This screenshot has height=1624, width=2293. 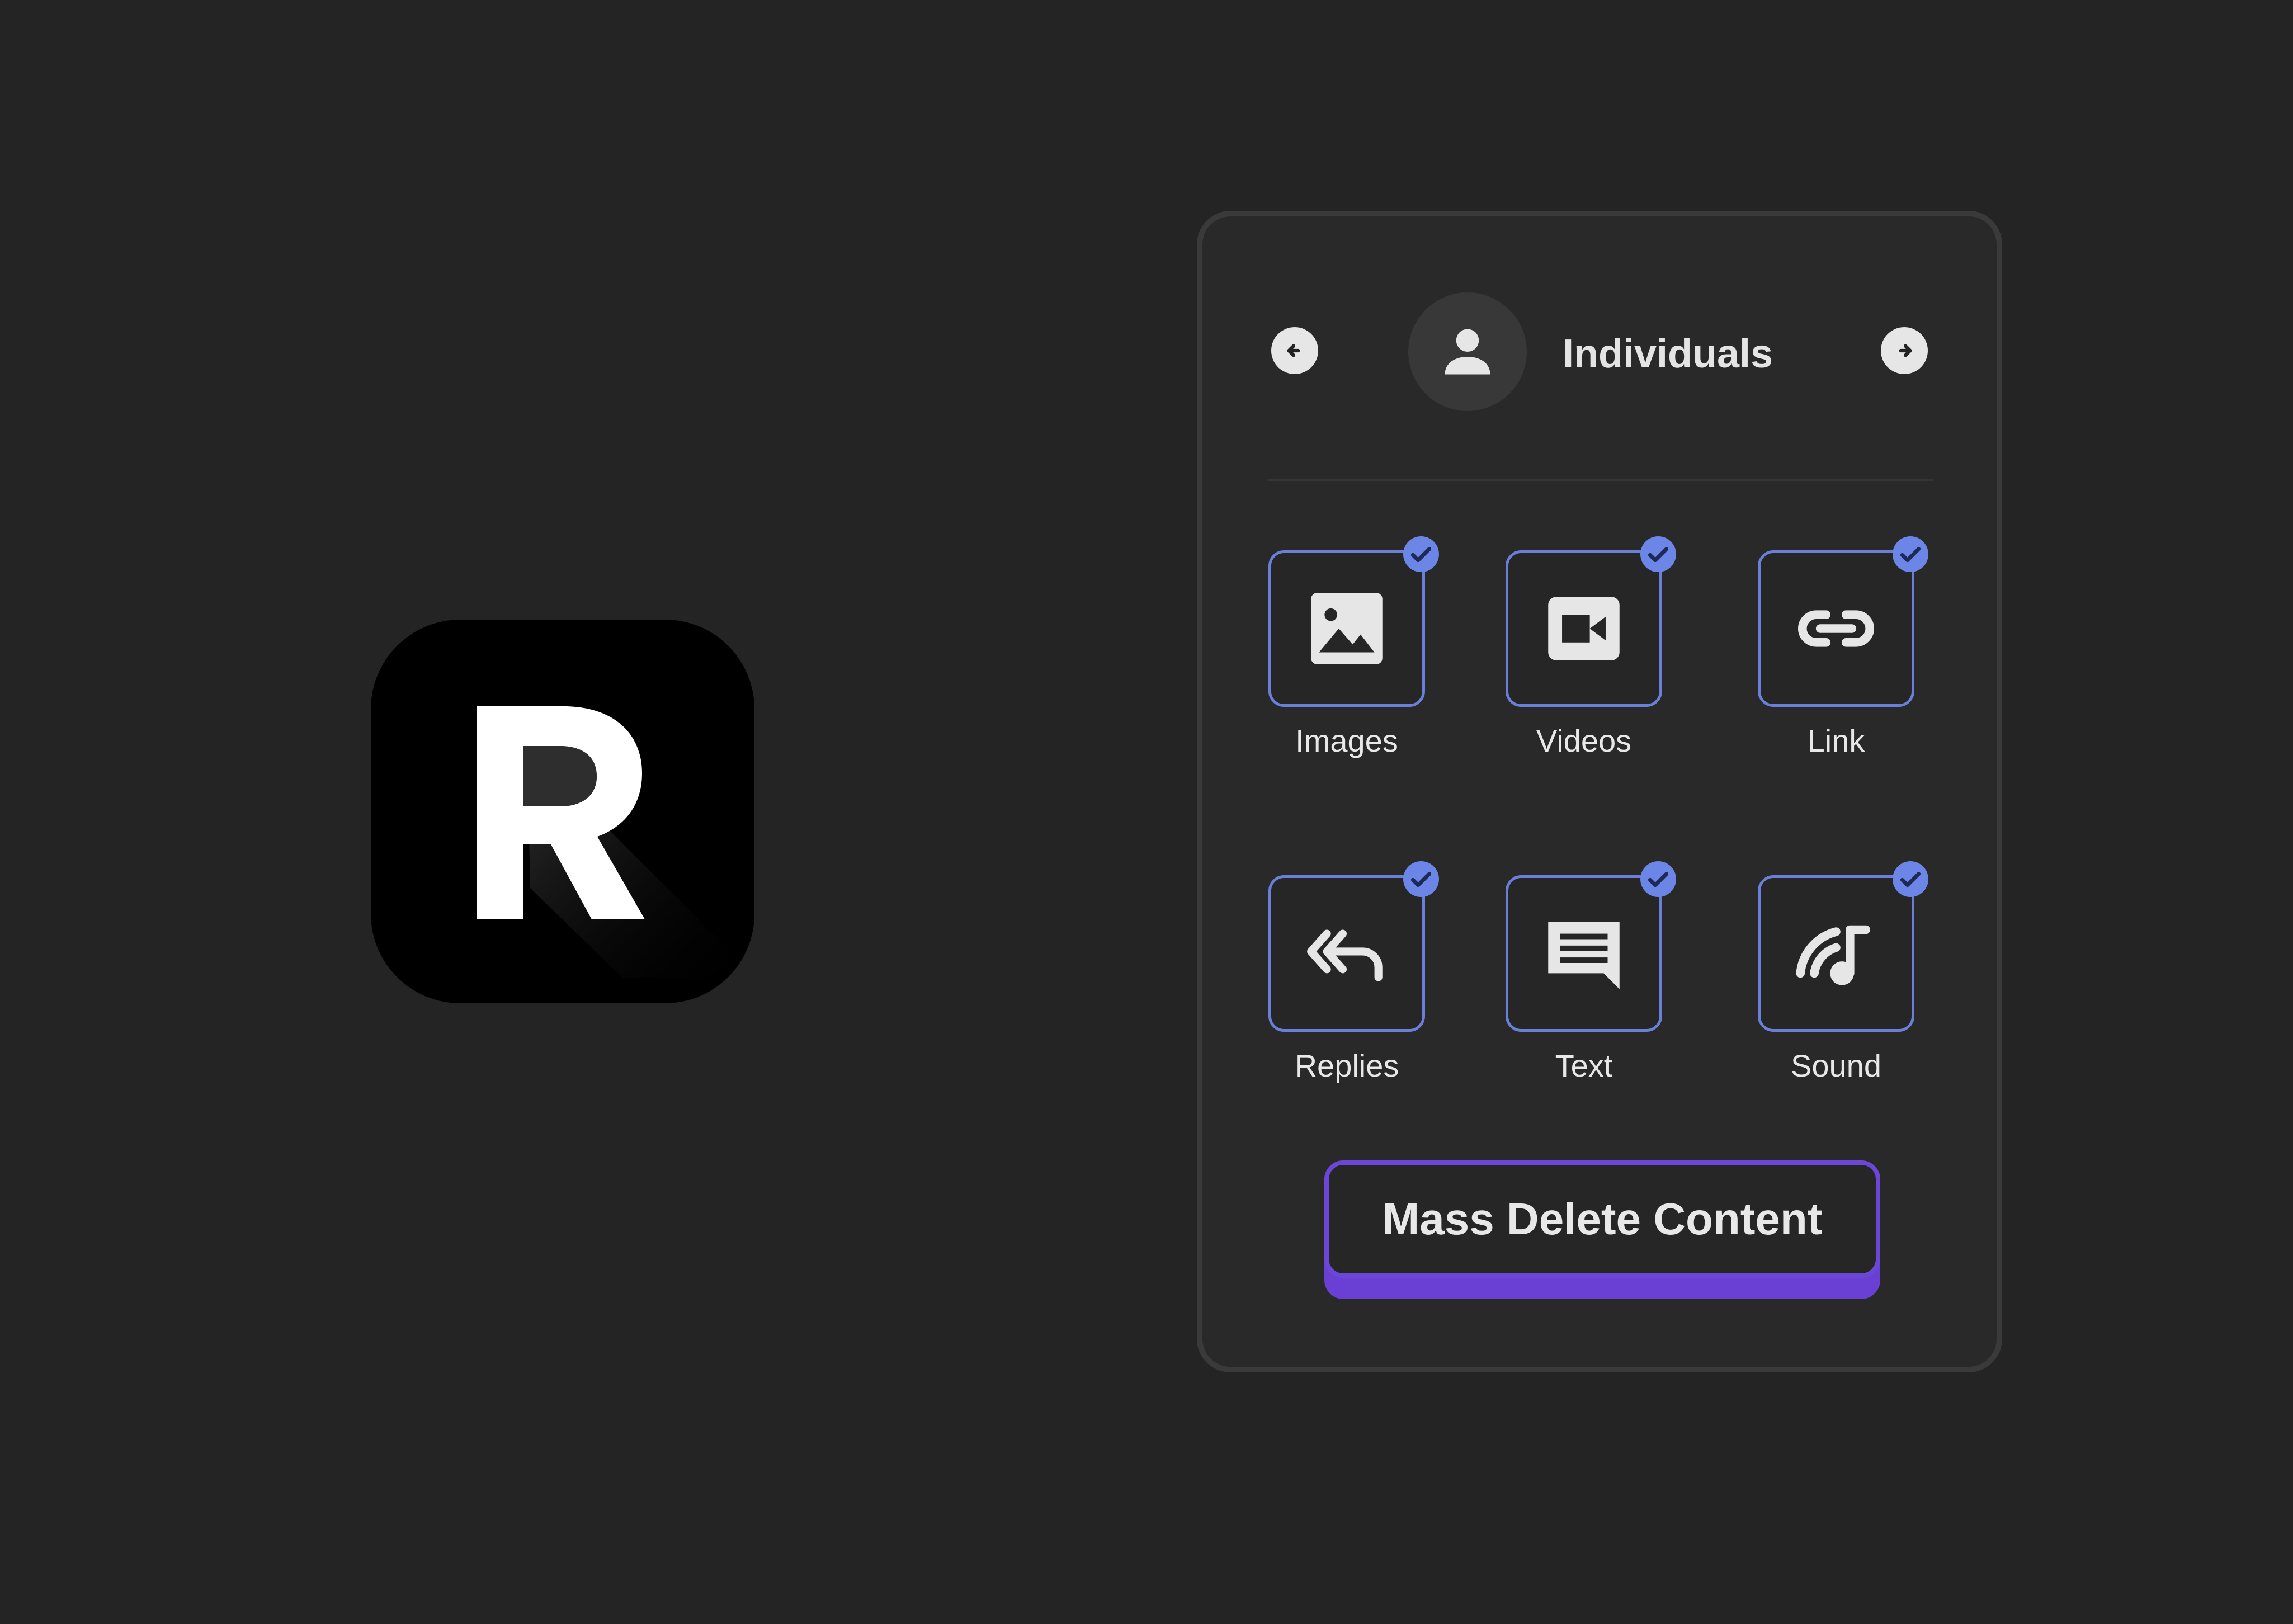 I want to click on divider, so click(x=1601, y=480).